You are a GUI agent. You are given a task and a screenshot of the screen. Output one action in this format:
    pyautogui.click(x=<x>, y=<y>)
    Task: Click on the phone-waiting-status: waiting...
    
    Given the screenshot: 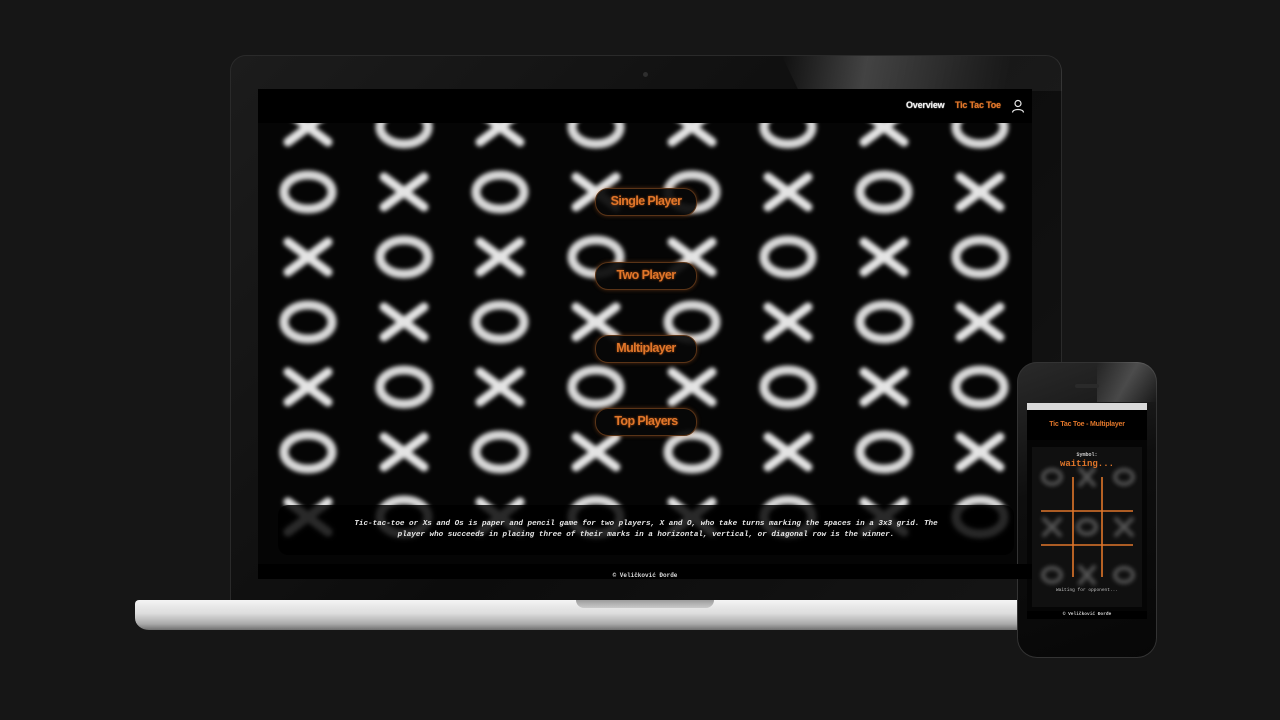 What is the action you would take?
    pyautogui.click(x=1086, y=464)
    